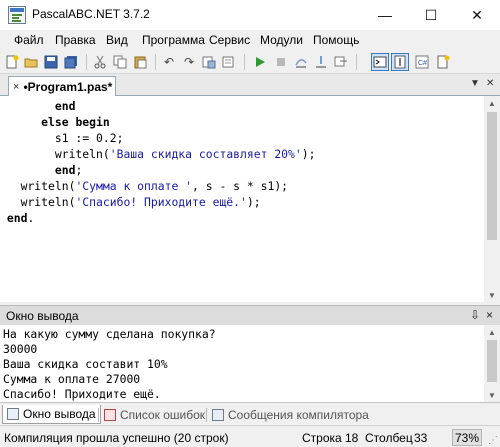 Image resolution: width=500 pixels, height=447 pixels. Describe the element at coordinates (75, 122) in the screenshot. I see `code-keyword: else begin` at that location.